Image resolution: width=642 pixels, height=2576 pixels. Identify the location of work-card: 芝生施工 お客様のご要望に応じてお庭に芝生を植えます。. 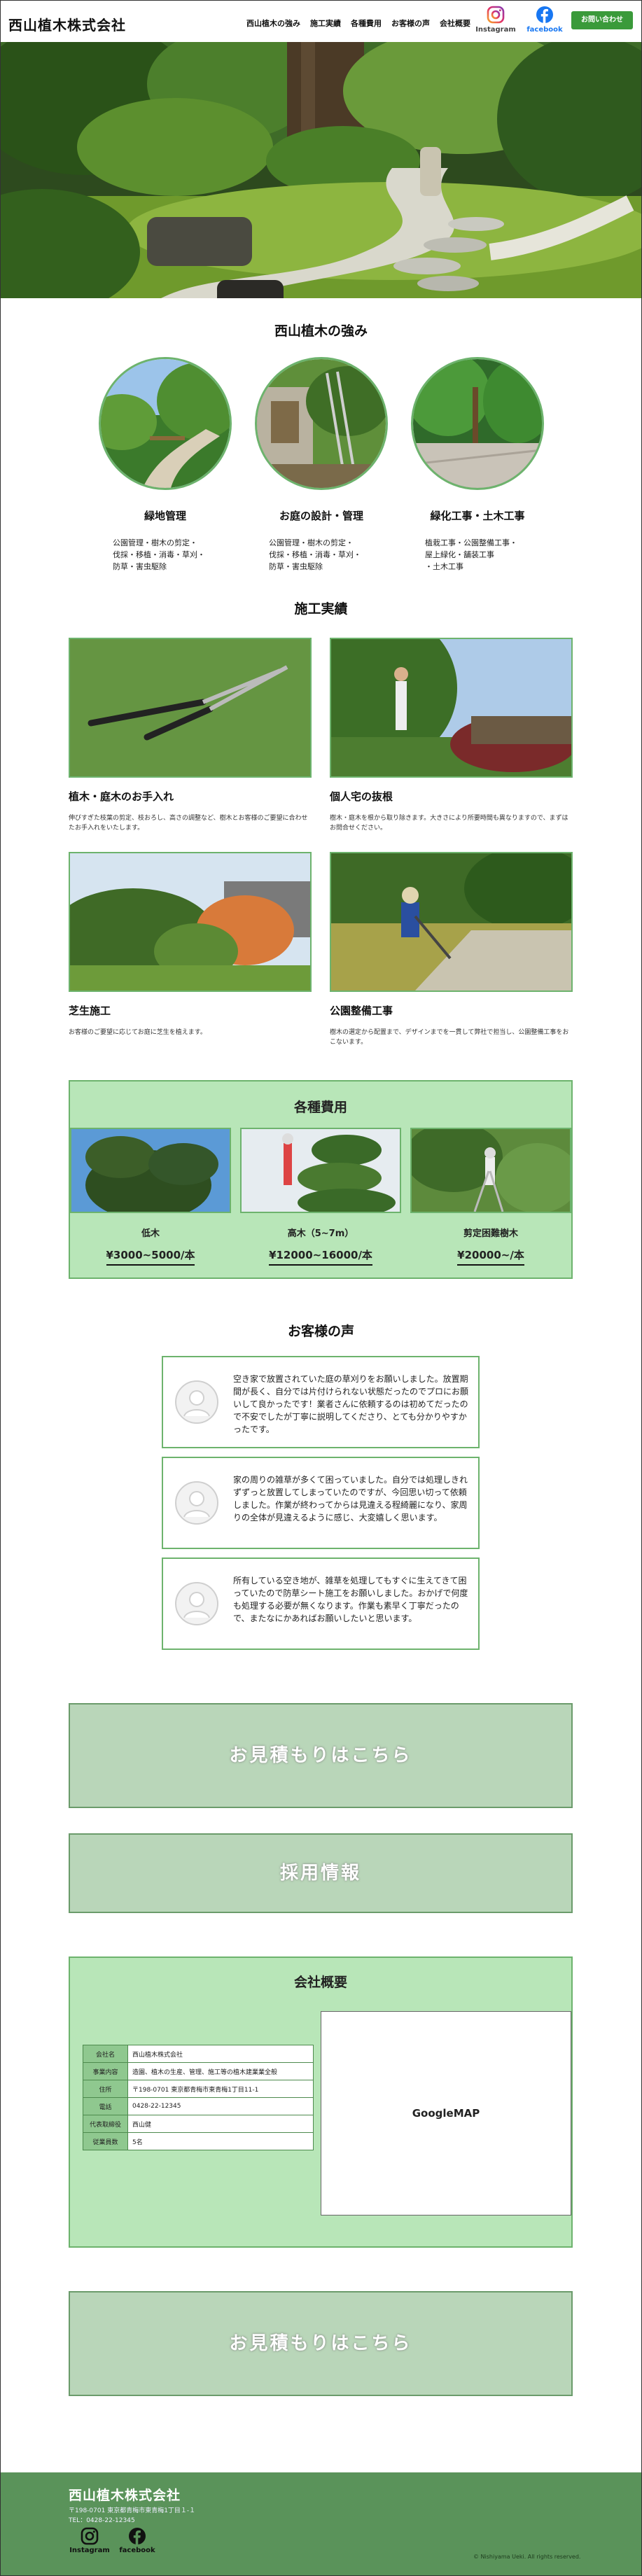
(190, 944).